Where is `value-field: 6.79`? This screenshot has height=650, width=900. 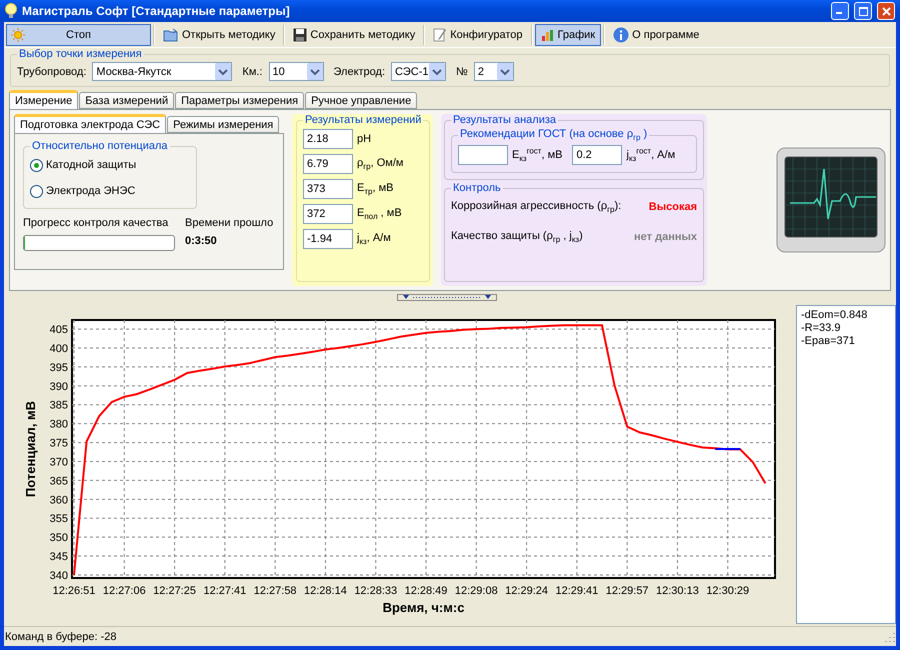 value-field: 6.79 is located at coordinates (328, 164).